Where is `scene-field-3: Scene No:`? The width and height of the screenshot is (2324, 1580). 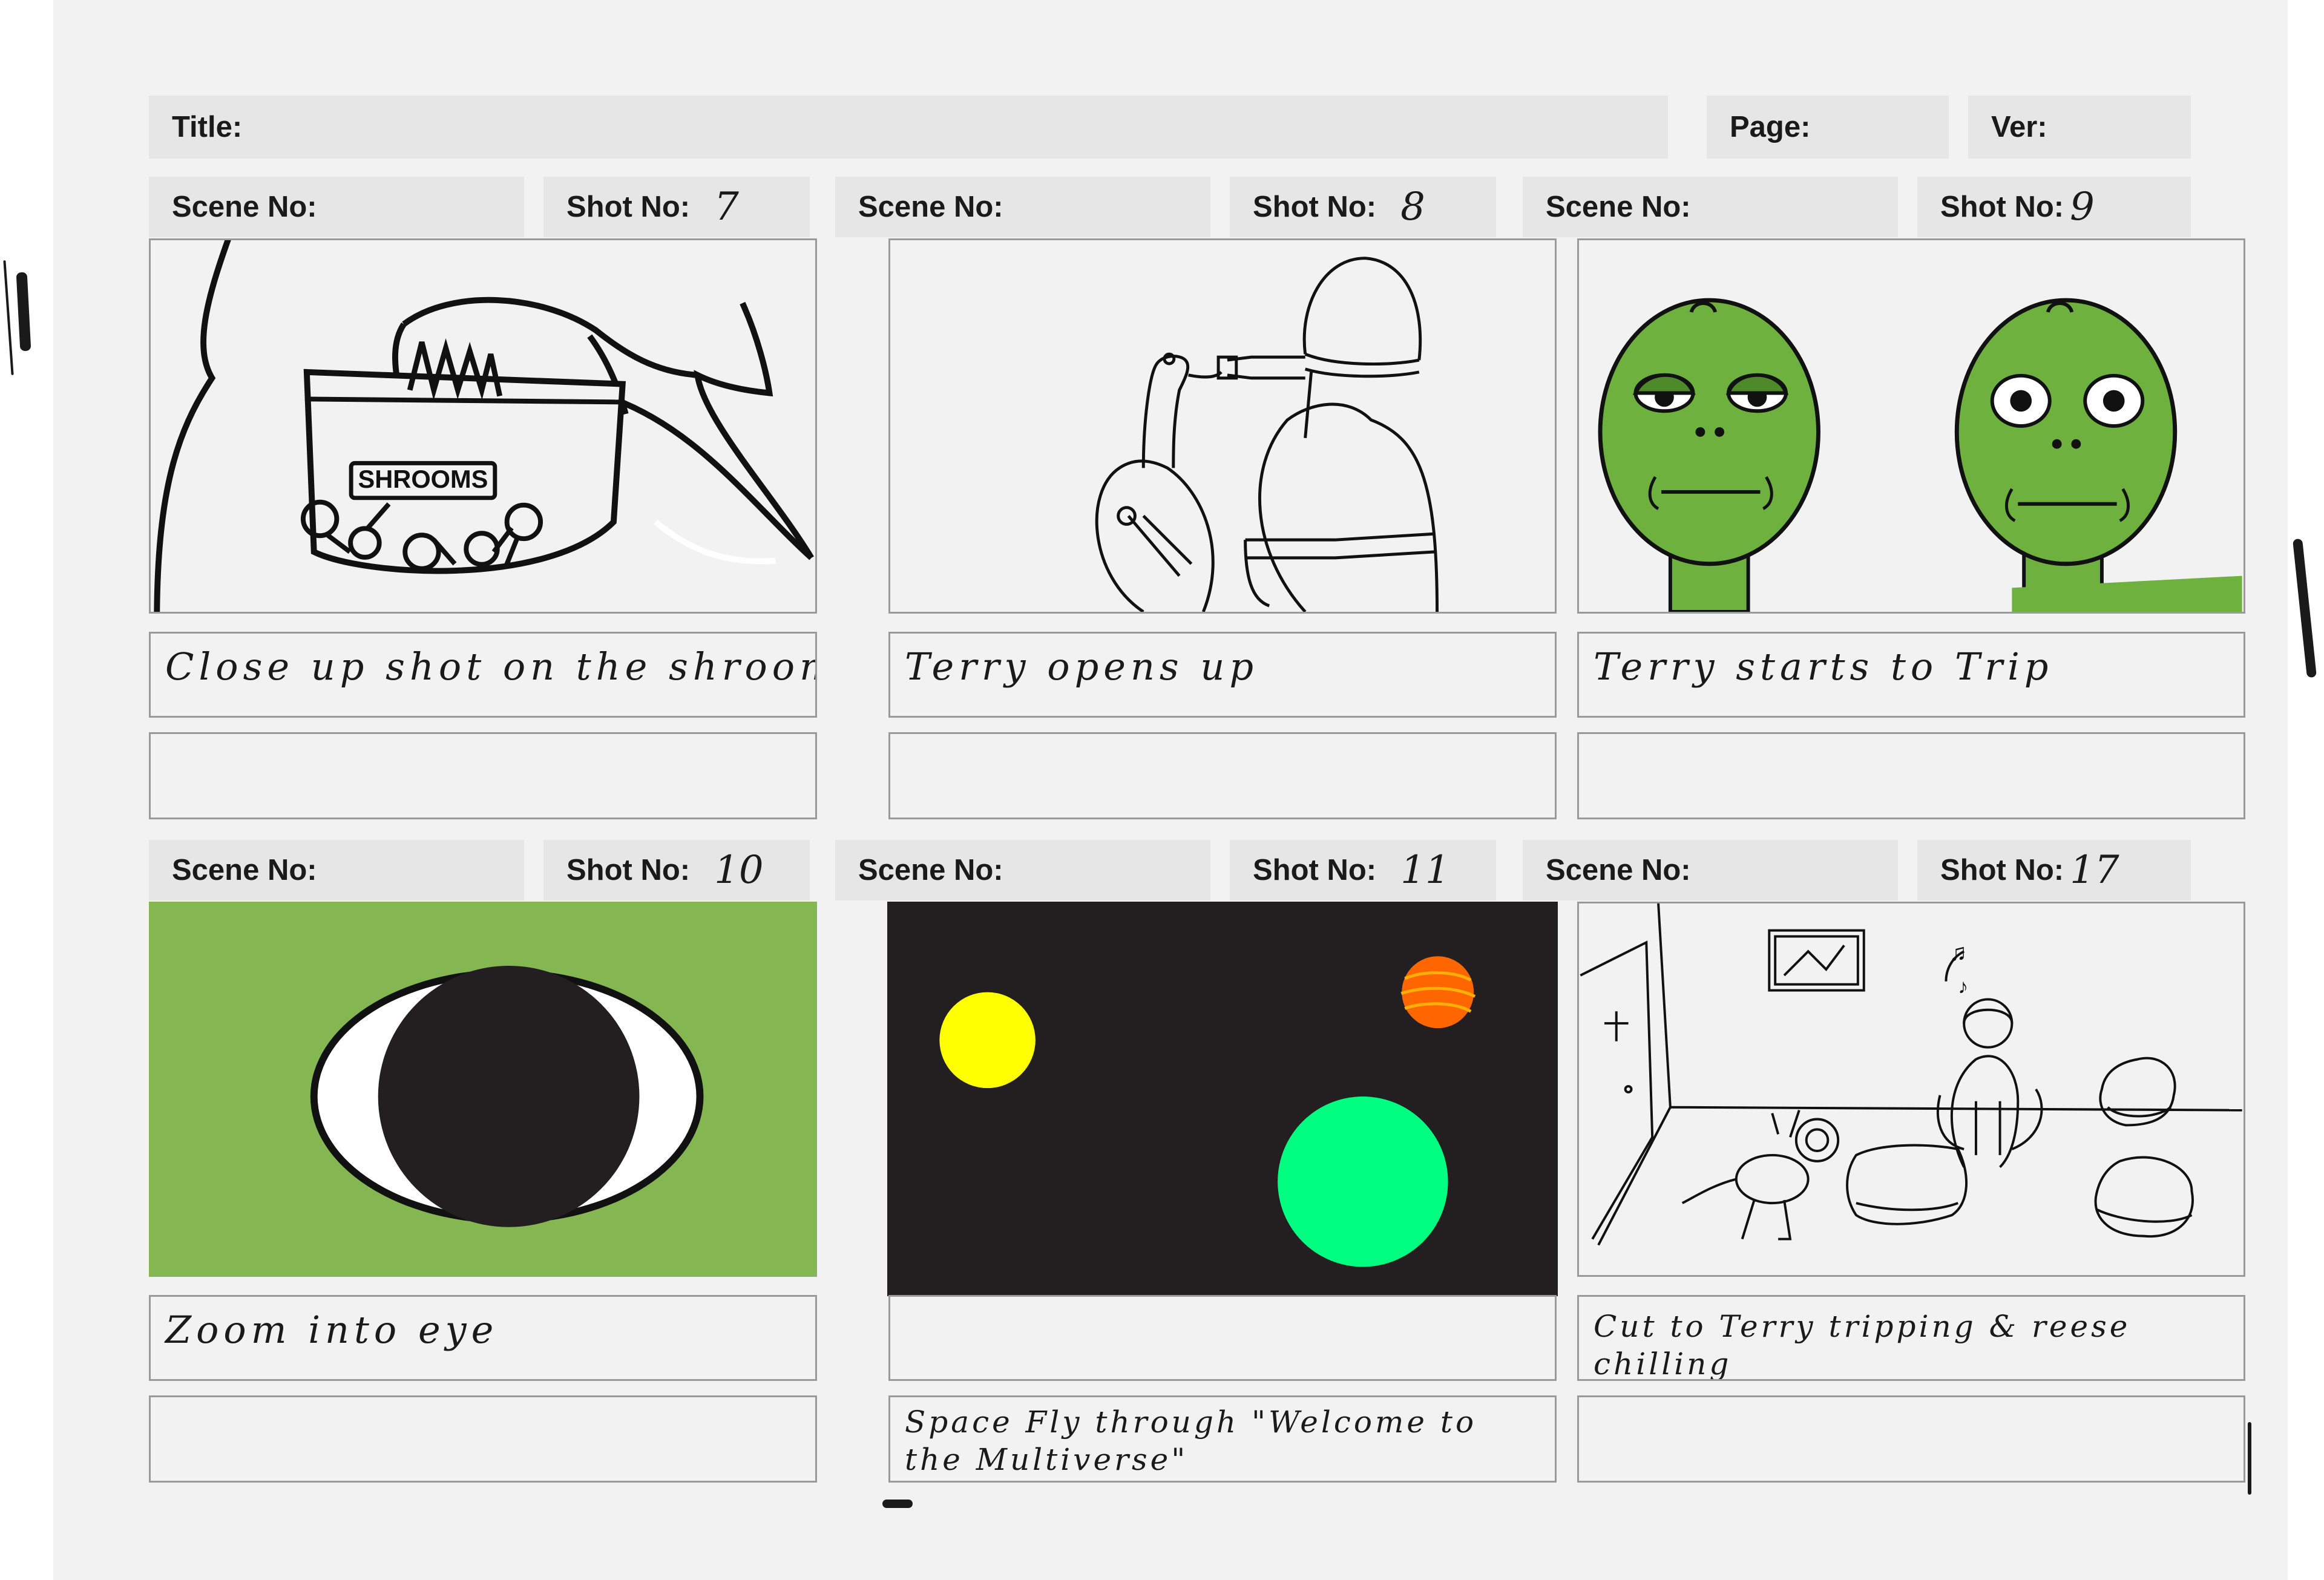 scene-field-3: Scene No: is located at coordinates (1710, 207).